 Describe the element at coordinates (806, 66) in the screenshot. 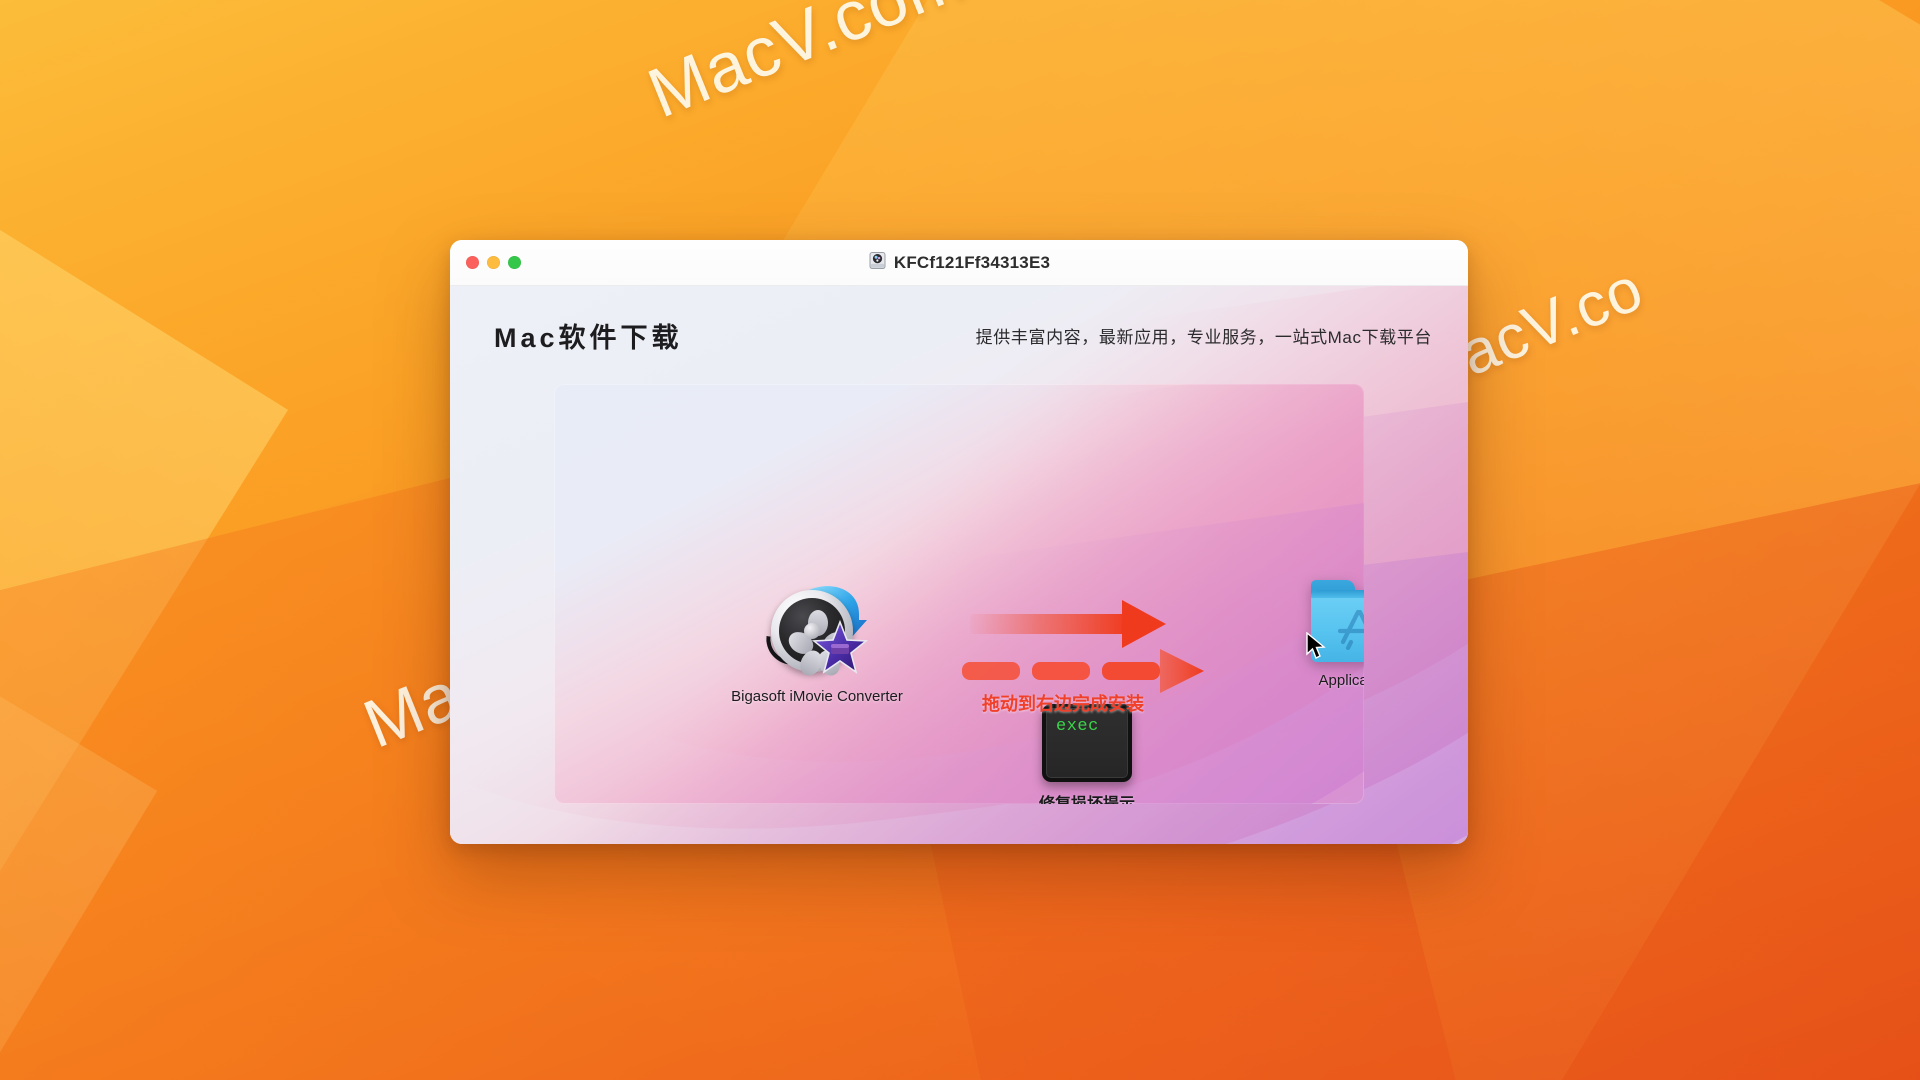

I see `watermark-top: MacV.com` at that location.